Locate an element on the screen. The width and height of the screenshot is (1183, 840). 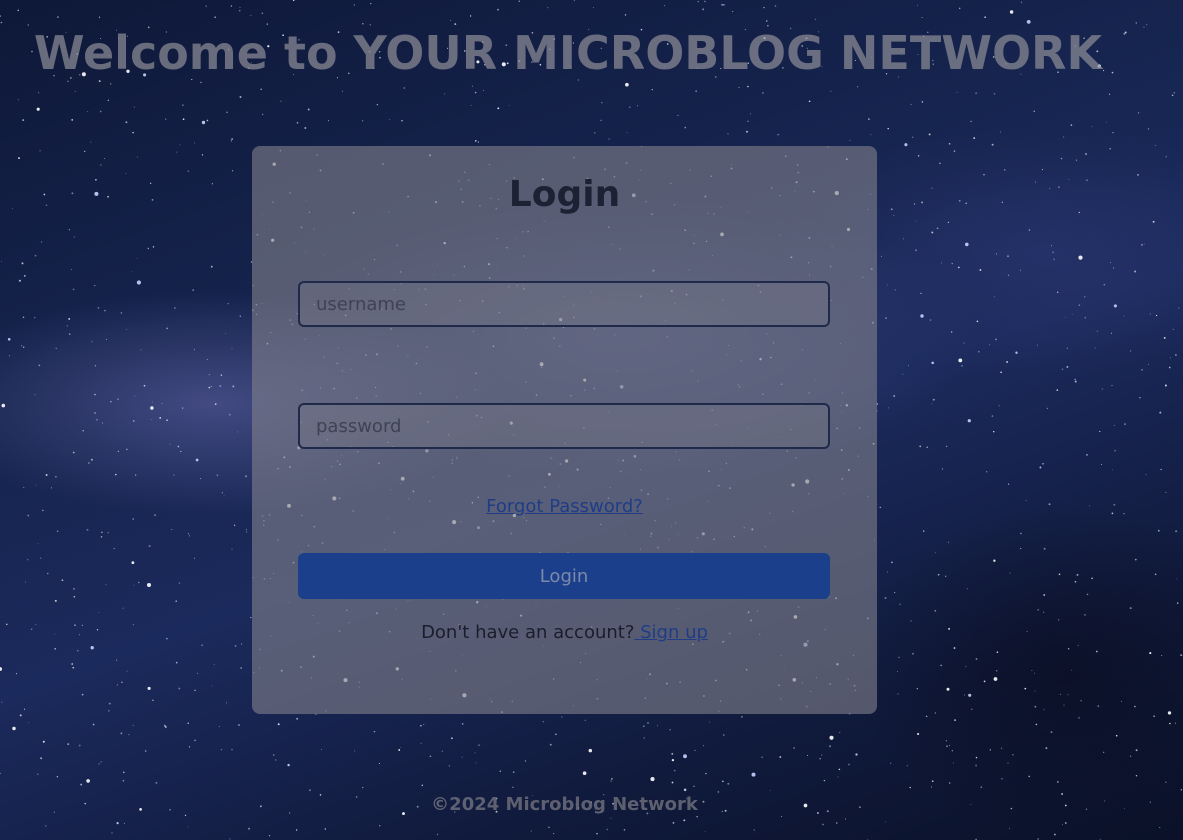
login-button: Login is located at coordinates (564, 576).